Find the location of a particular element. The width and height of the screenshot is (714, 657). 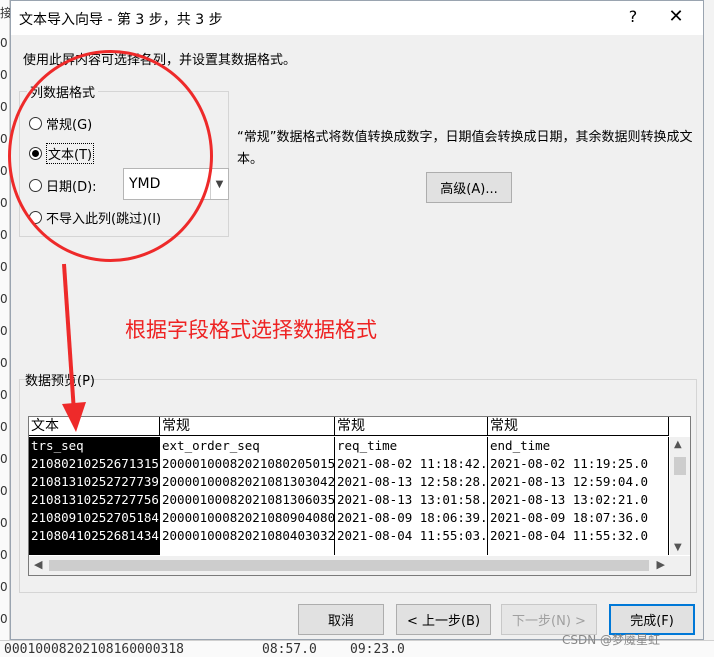

preview-cell: 2021-08-04 11:55:03.0 is located at coordinates (412, 535).